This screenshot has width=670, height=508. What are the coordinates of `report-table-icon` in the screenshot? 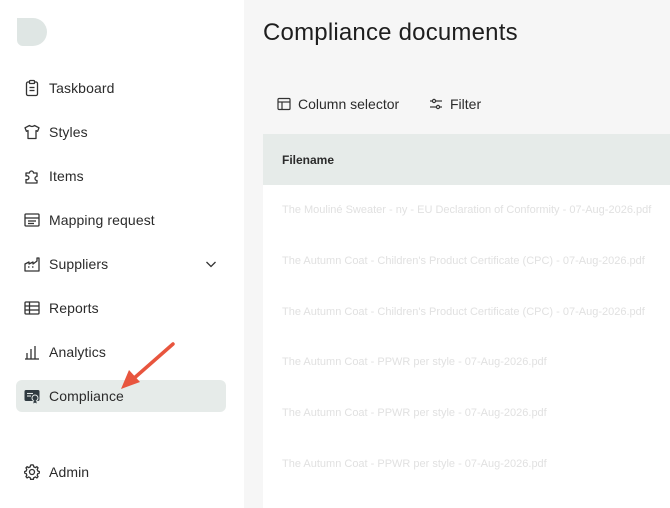 It's located at (32, 308).